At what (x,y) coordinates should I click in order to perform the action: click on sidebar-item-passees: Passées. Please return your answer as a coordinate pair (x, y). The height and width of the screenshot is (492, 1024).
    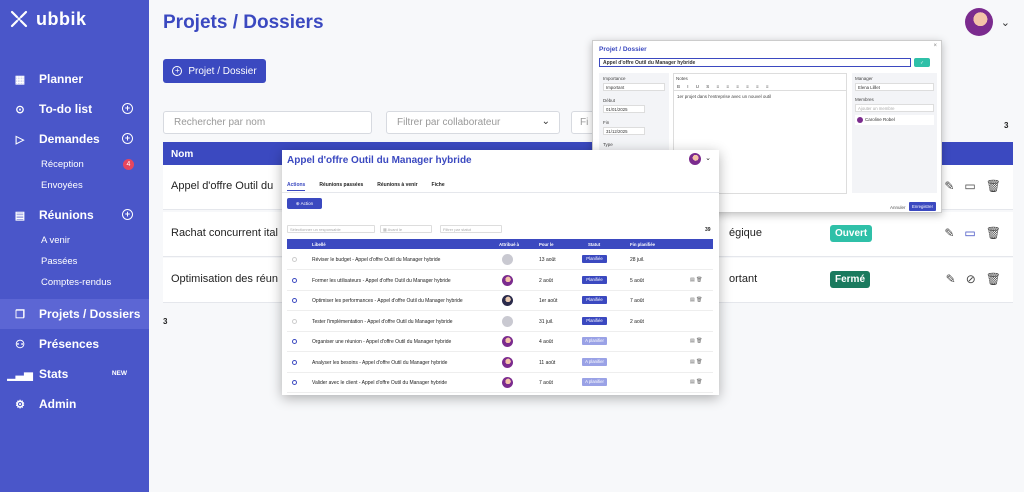
    Looking at the image, I should click on (74, 261).